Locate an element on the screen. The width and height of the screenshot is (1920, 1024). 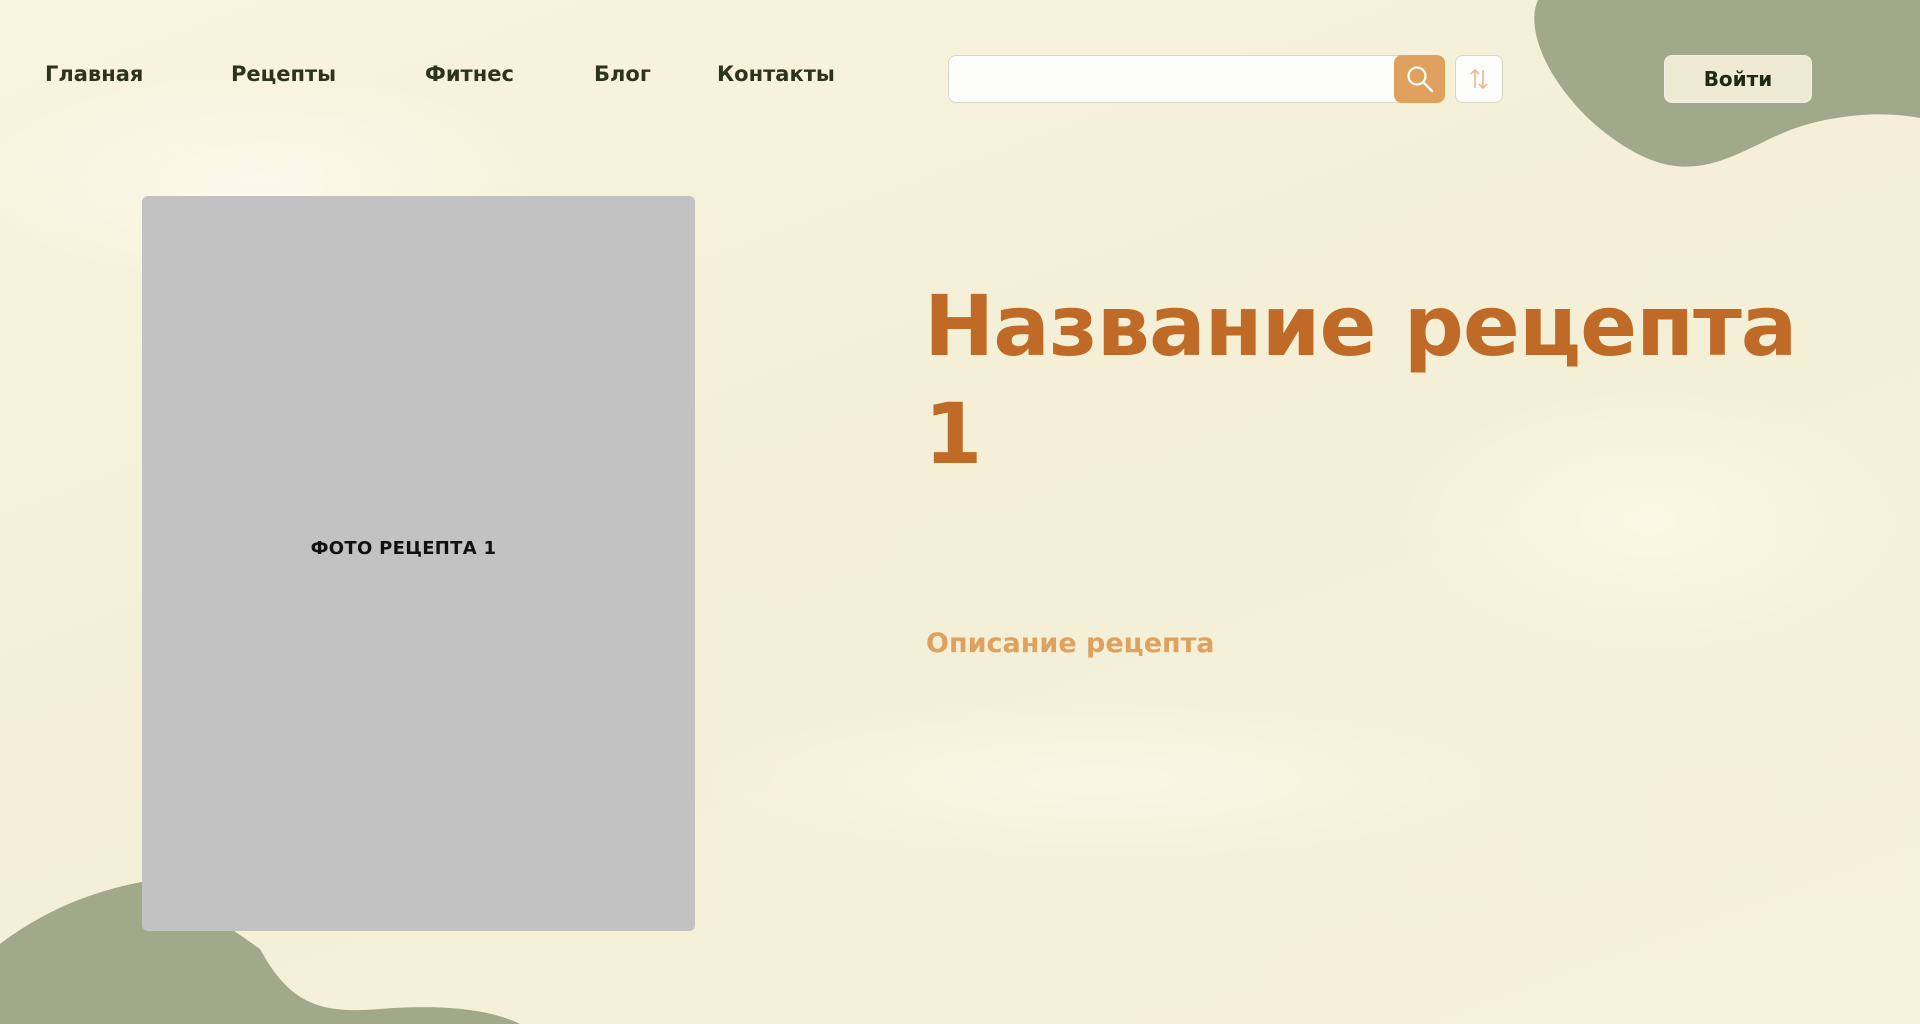
nav-item-fitness: Фитнес is located at coordinates (469, 74).